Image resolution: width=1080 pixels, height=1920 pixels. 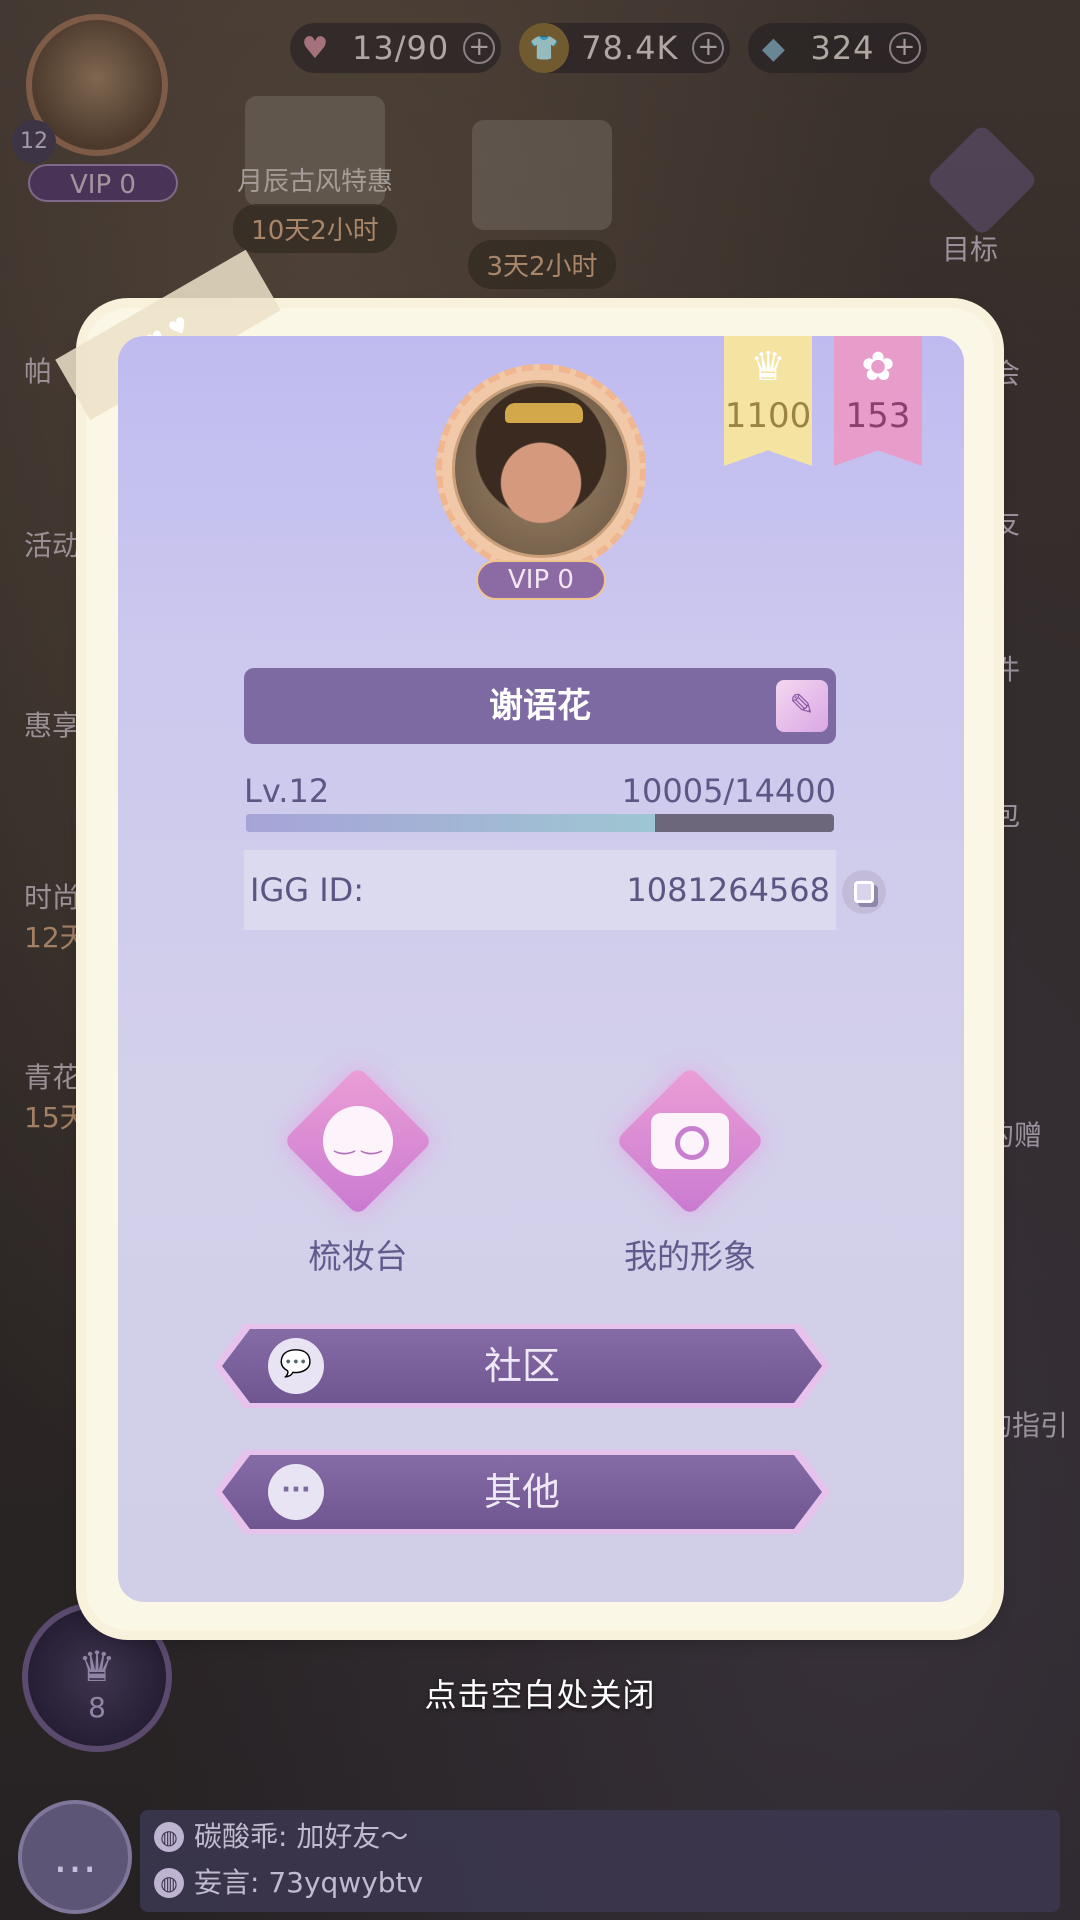 What do you see at coordinates (768, 416) in the screenshot?
I see `crown-value: 1100` at bounding box center [768, 416].